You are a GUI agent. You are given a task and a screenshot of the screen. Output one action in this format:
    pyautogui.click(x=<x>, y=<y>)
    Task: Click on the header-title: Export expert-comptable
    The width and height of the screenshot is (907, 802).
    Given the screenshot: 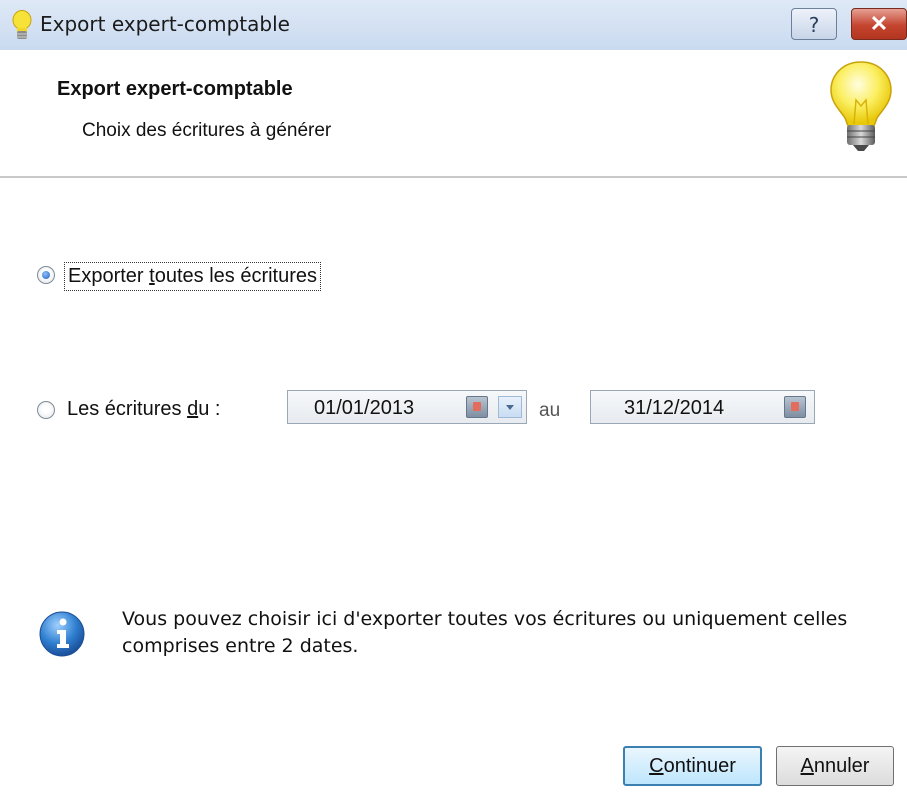 What is the action you would take?
    pyautogui.click(x=175, y=89)
    